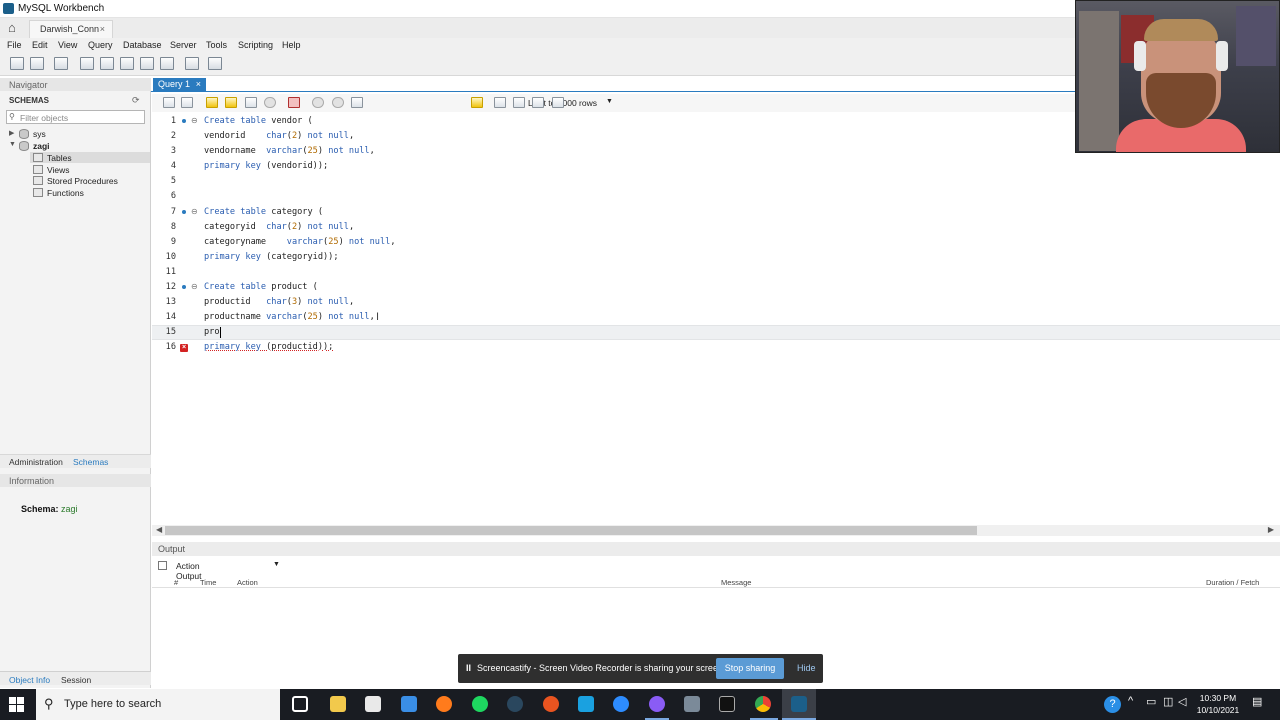 The height and width of the screenshot is (720, 1280). What do you see at coordinates (444, 704) in the screenshot?
I see `firefox-icon` at bounding box center [444, 704].